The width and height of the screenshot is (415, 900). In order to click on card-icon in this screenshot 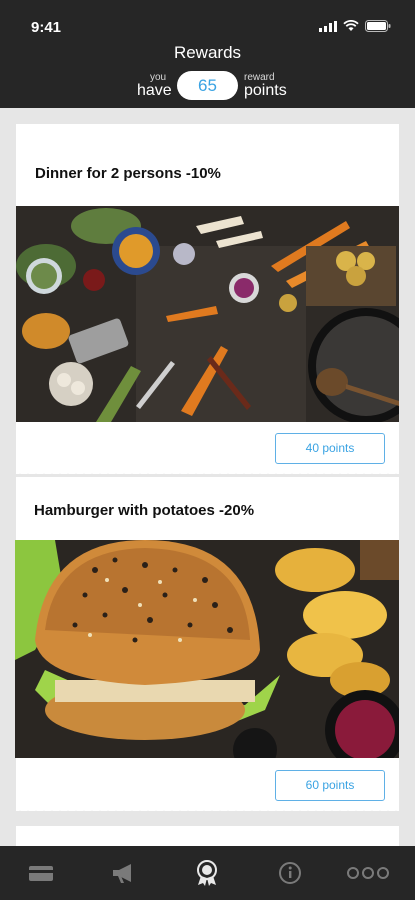, I will do `click(41, 873)`.